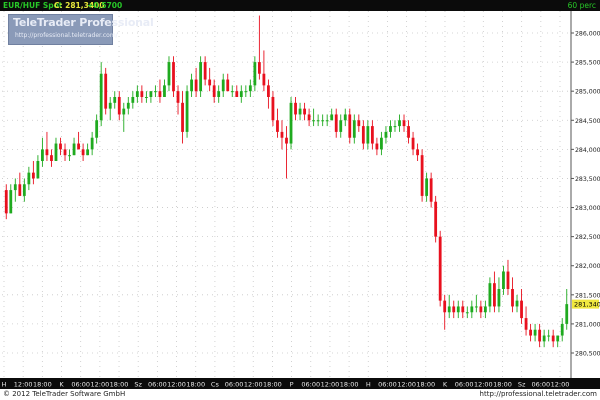  I want to click on period-label: 60 perc, so click(582, 5).